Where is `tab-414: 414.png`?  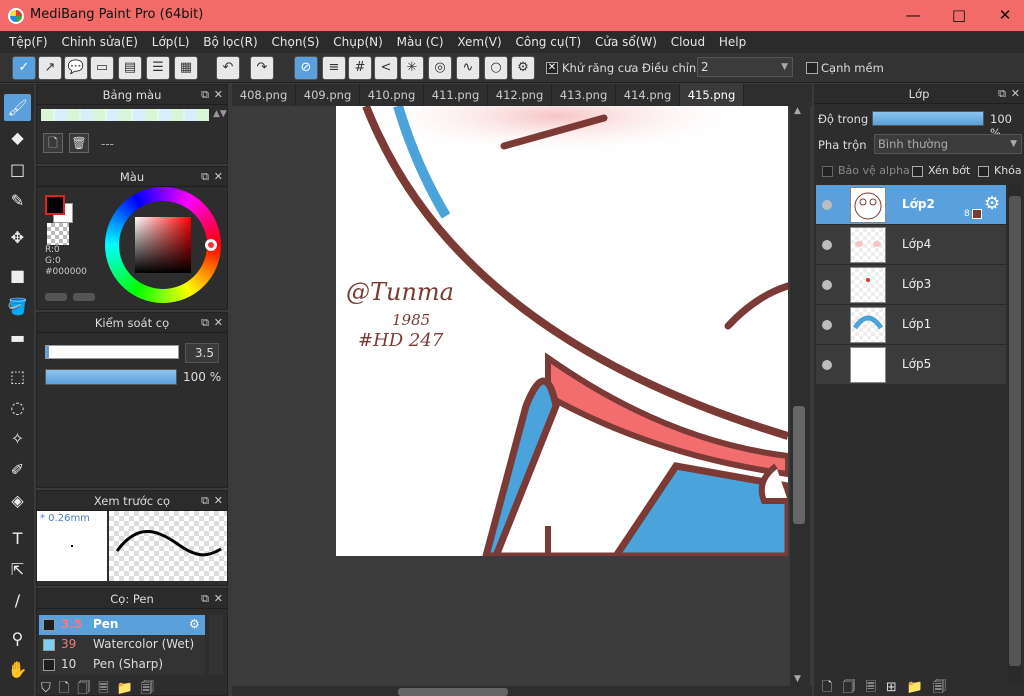 tab-414: 414.png is located at coordinates (648, 95).